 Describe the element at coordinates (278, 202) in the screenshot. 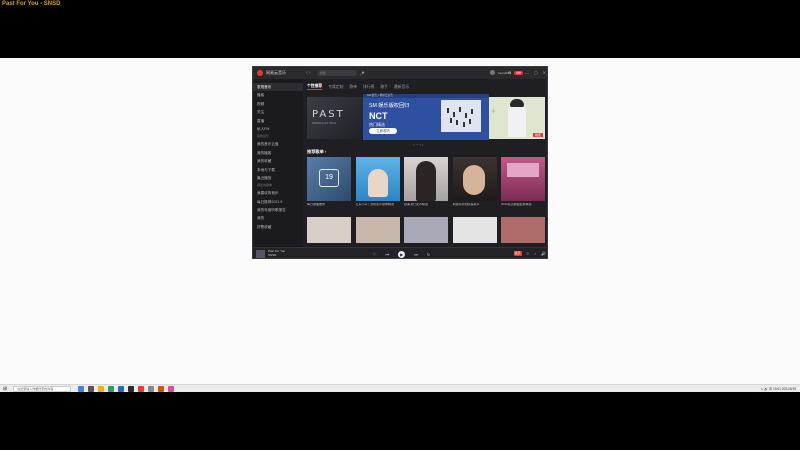

I see `sidebar-playlist-daily: 每日推荐2021.5` at that location.